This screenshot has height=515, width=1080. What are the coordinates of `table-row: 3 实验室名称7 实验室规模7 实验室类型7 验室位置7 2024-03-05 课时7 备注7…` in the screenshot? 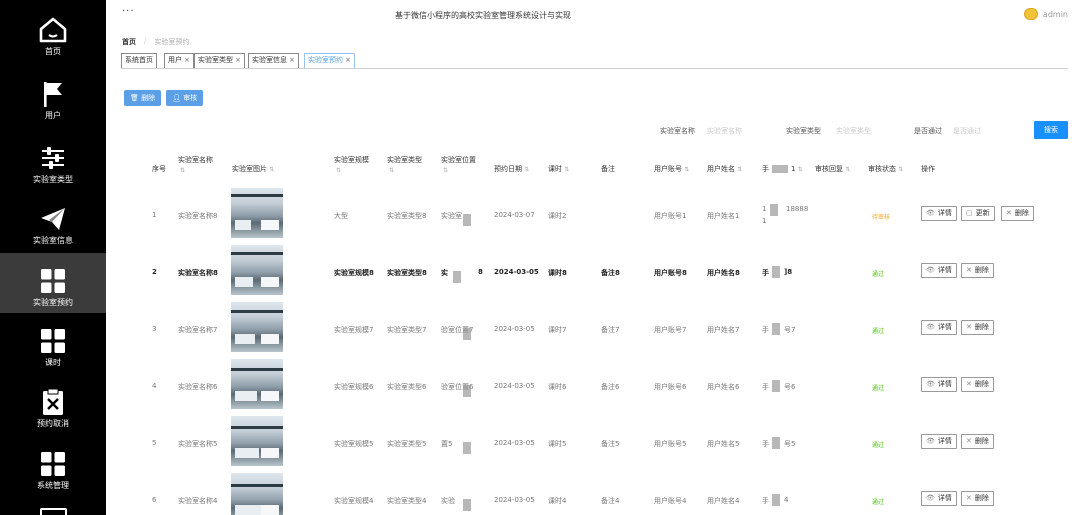 It's located at (593, 328).